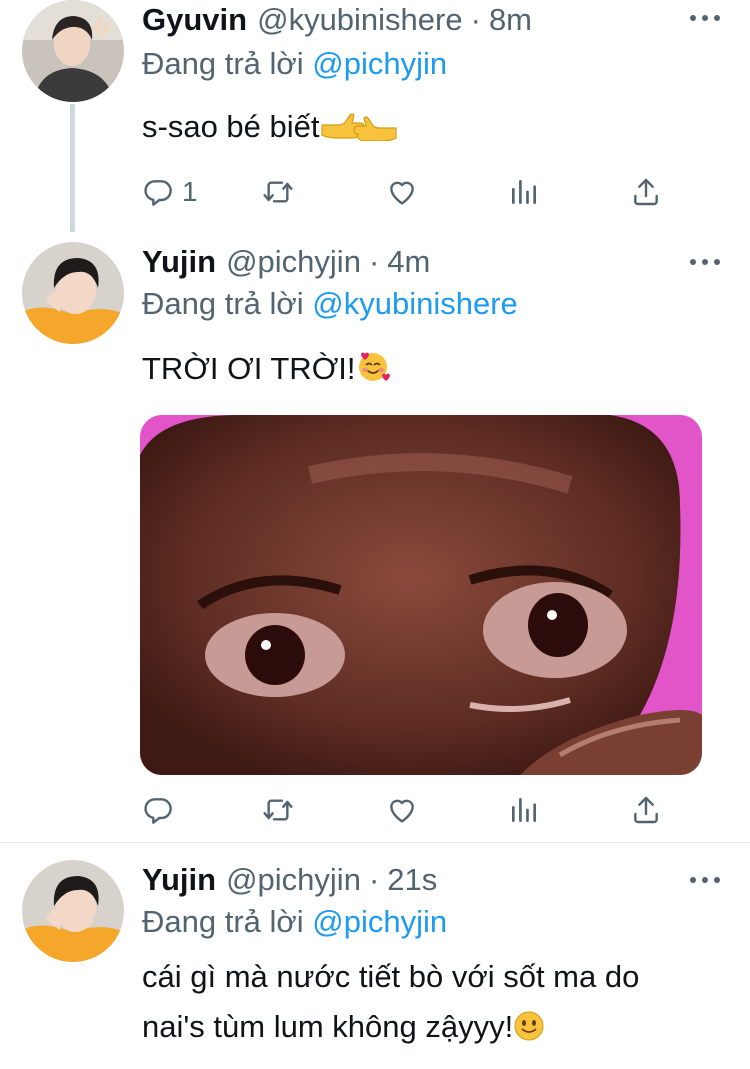 This screenshot has width=750, height=1069. What do you see at coordinates (375, 842) in the screenshot?
I see `tweet-divider` at bounding box center [375, 842].